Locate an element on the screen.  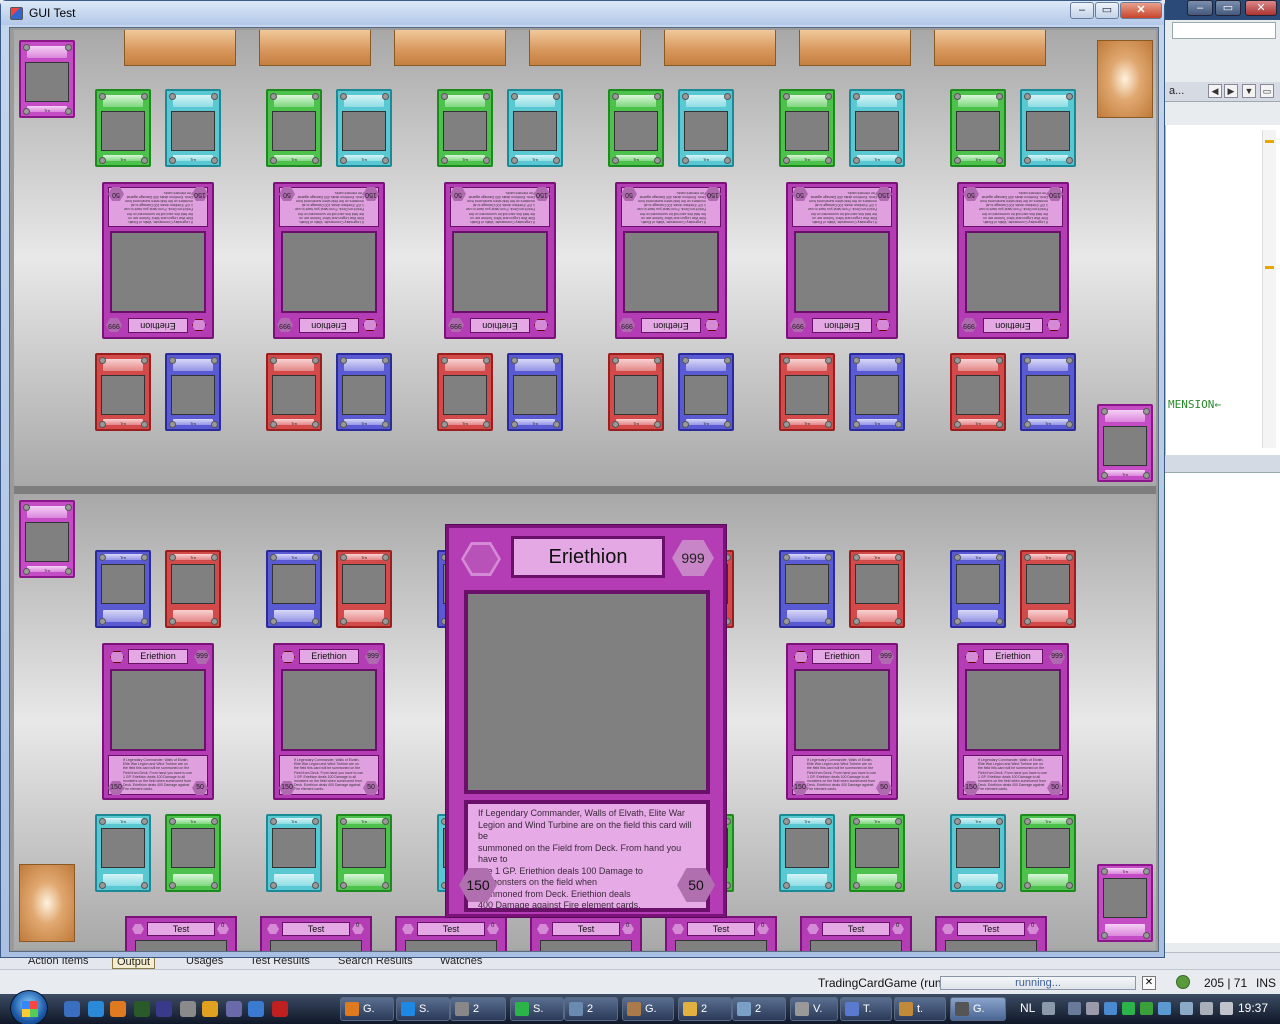
restore-window-icon: ▭ is located at coordinates (1267, 91).